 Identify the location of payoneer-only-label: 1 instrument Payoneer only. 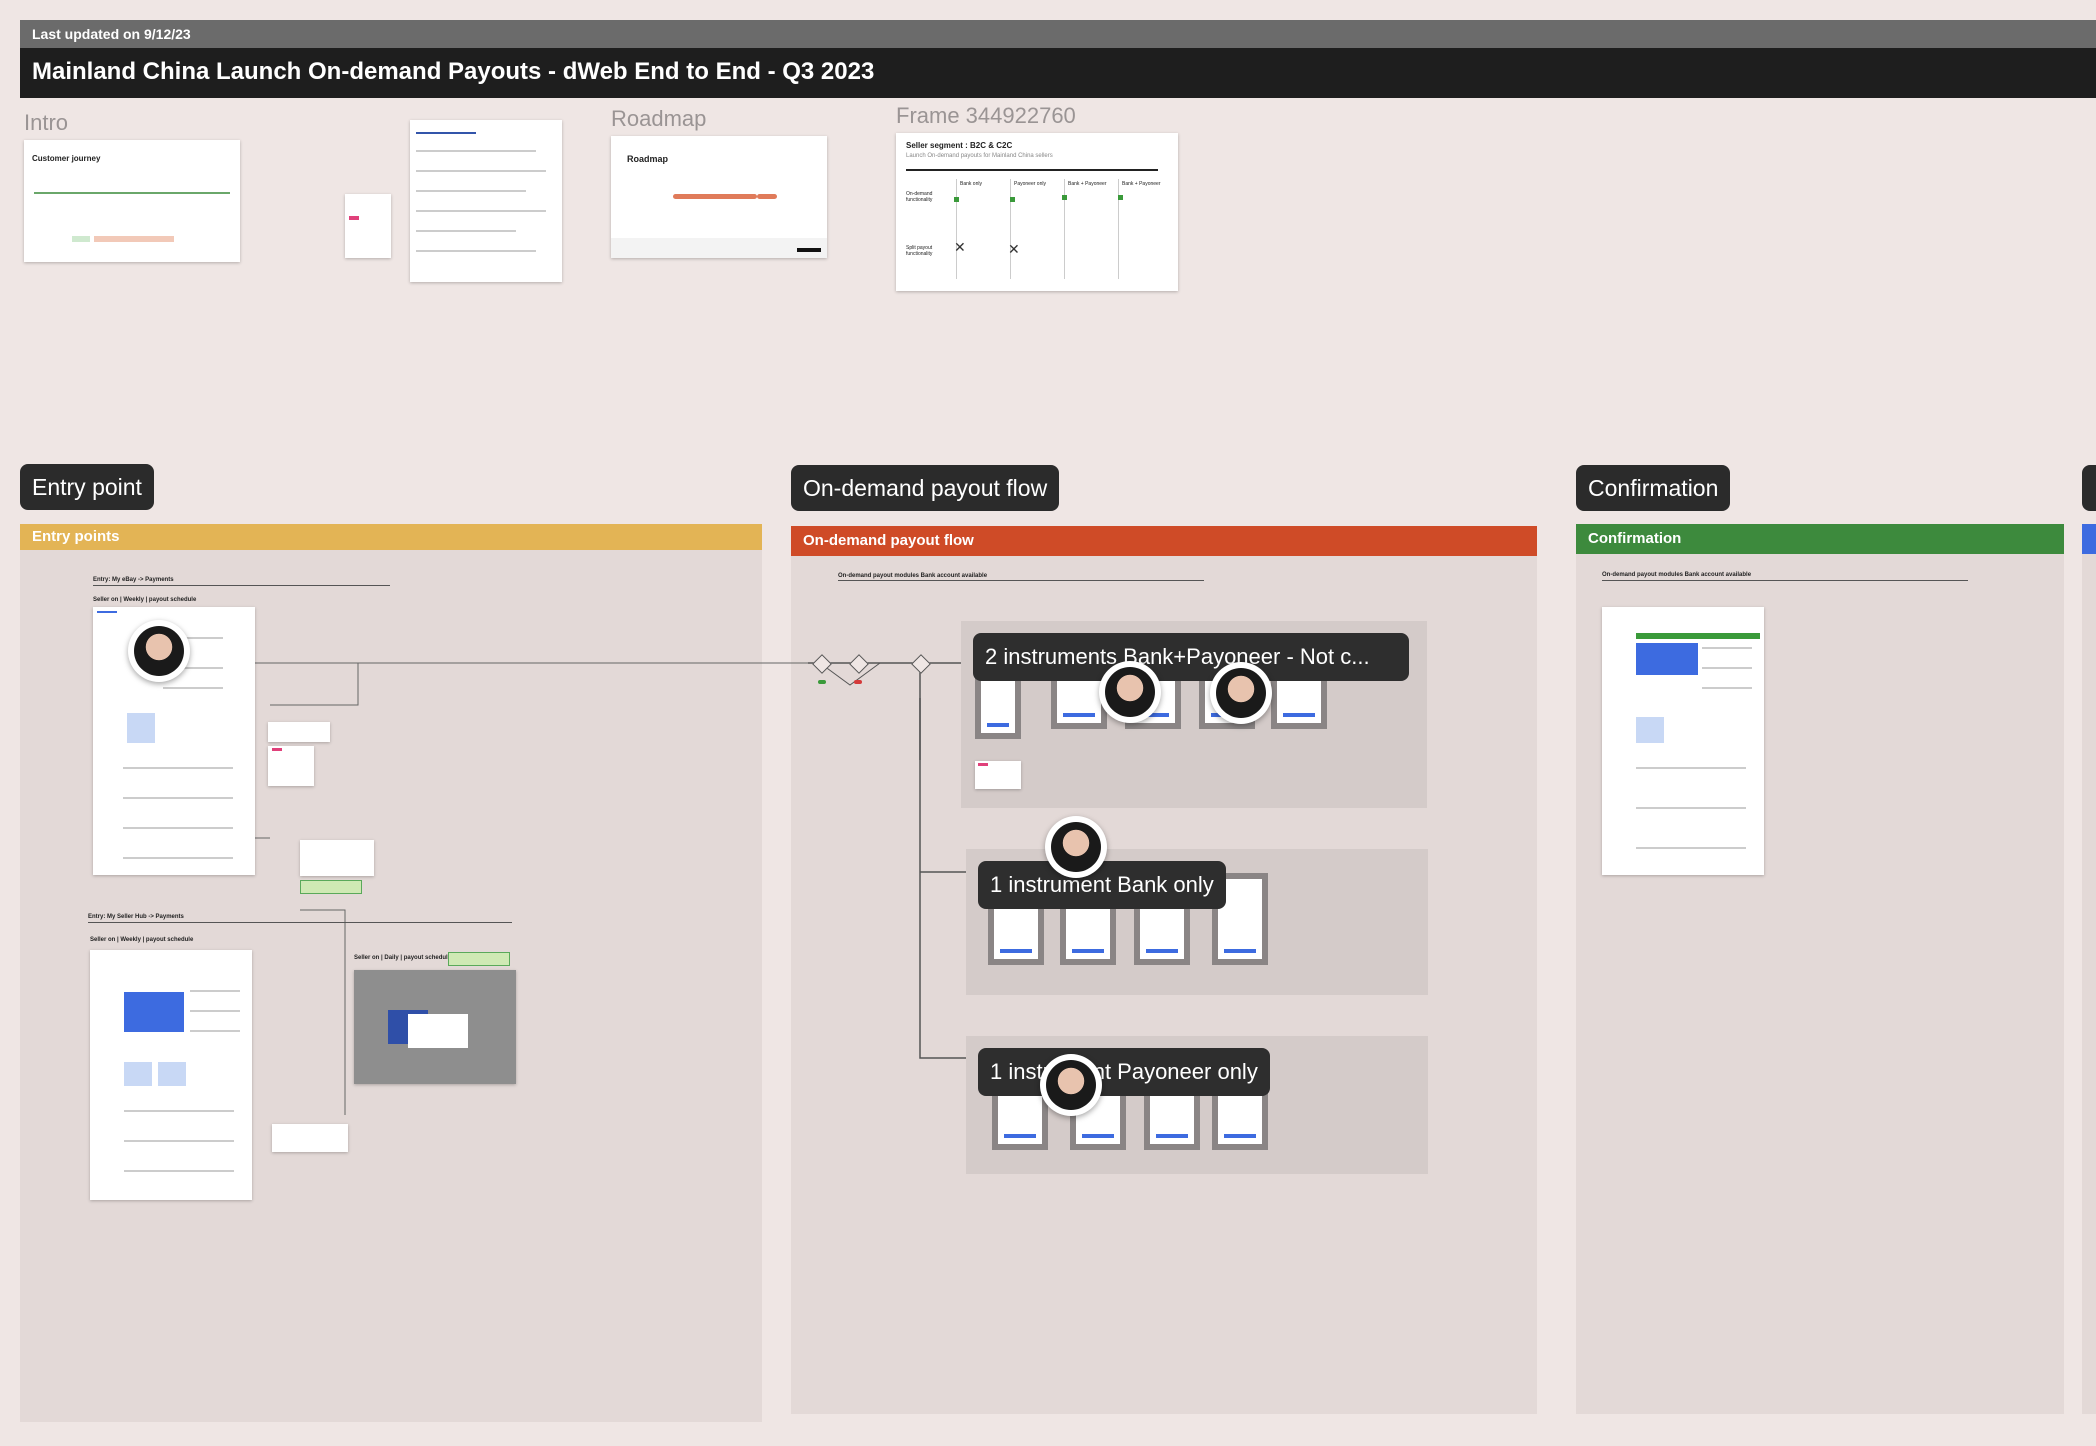
(1124, 1072).